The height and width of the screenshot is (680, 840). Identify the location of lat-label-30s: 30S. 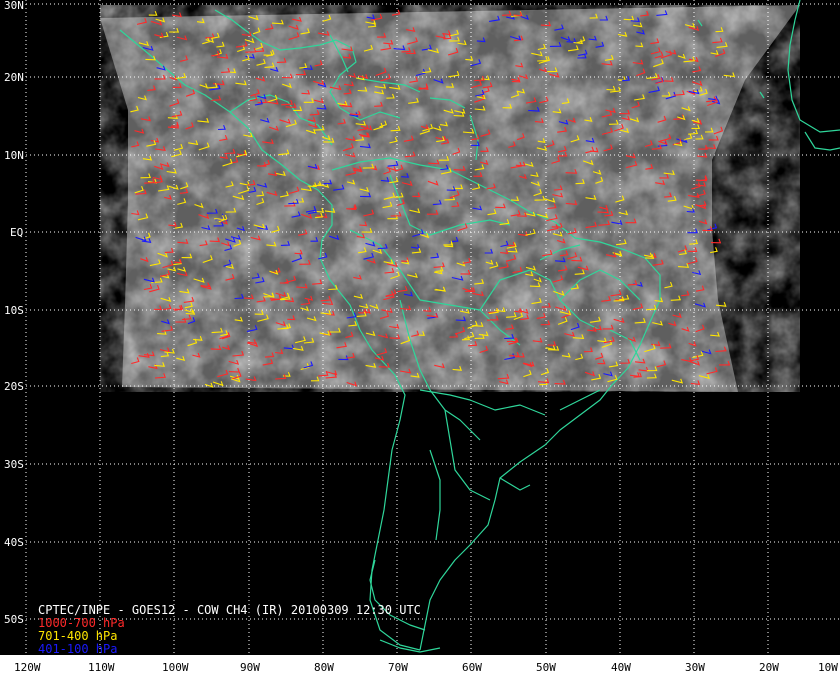
(14, 464).